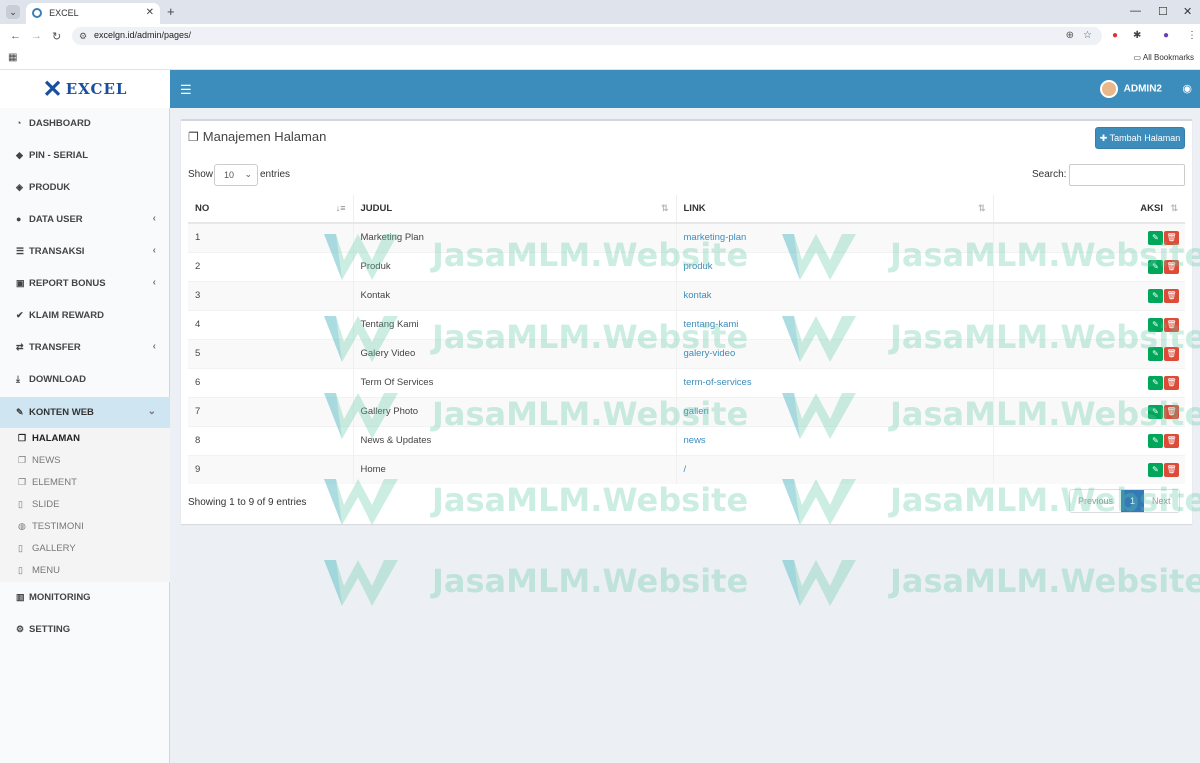  Describe the element at coordinates (13, 12) in the screenshot. I see `tab-search-icon: ⌄` at that location.